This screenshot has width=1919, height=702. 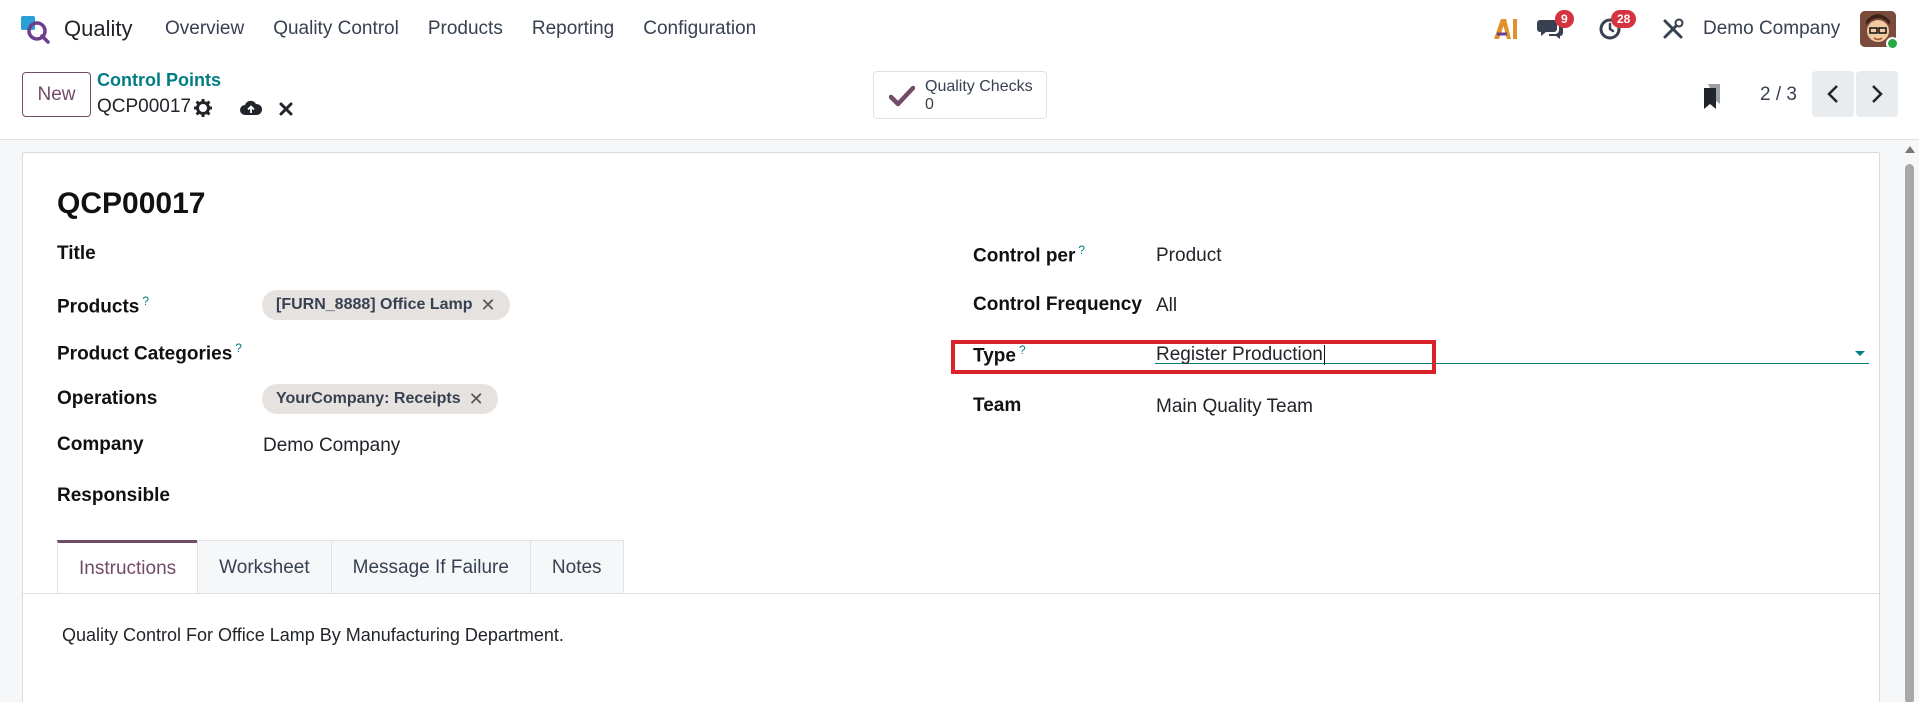 What do you see at coordinates (1188, 256) in the screenshot?
I see `control-per-field: Product` at bounding box center [1188, 256].